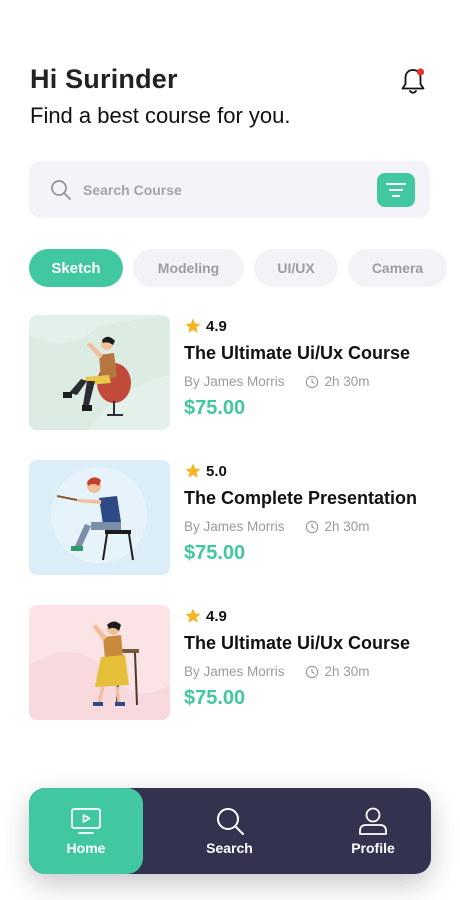  I want to click on tv-icon, so click(86, 821).